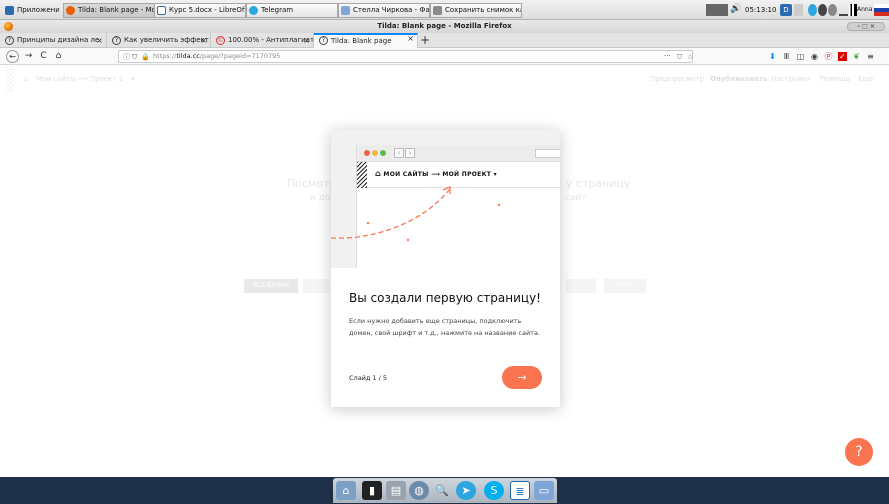 The image size is (889, 504). What do you see at coordinates (437, 10) in the screenshot?
I see `screenshot-icon` at bounding box center [437, 10].